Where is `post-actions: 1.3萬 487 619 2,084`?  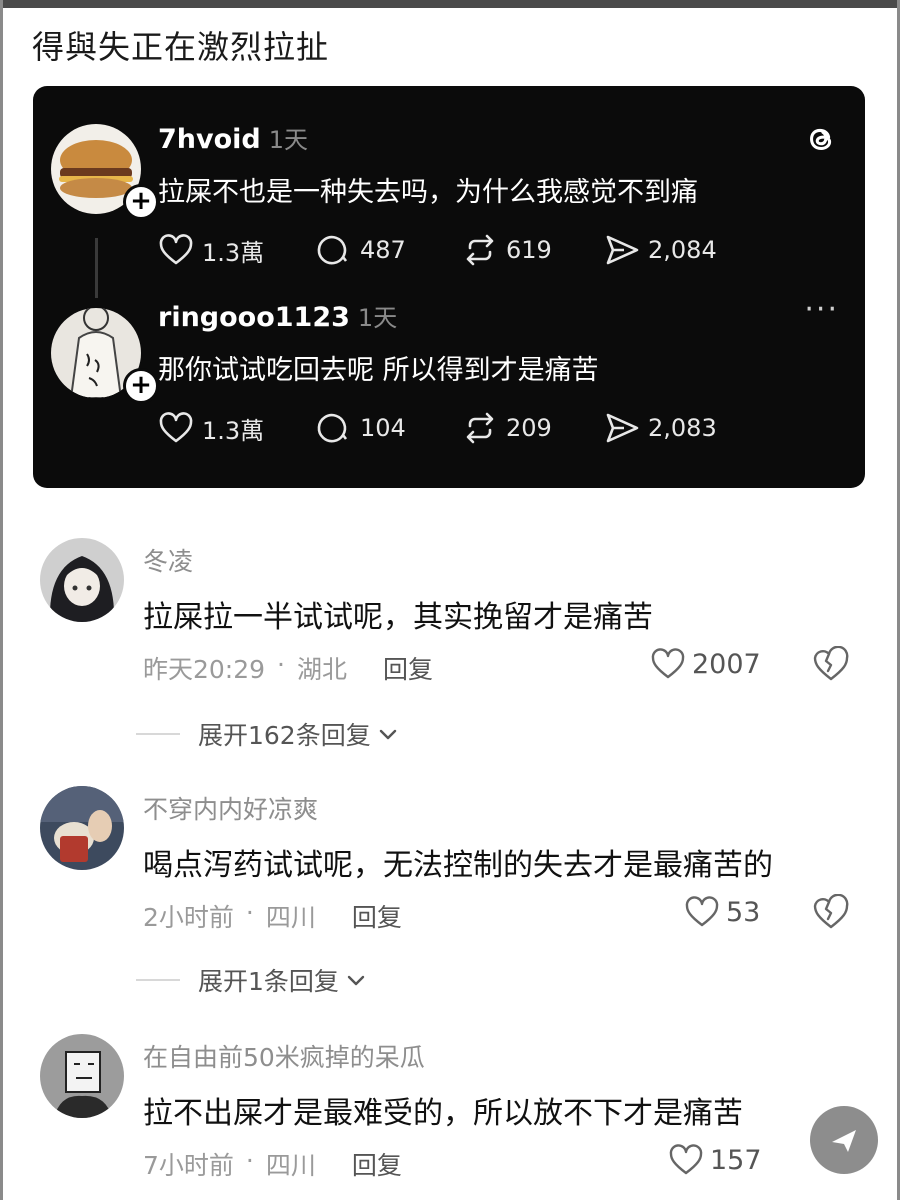 post-actions: 1.3萬 487 619 2,084 is located at coordinates (437, 250).